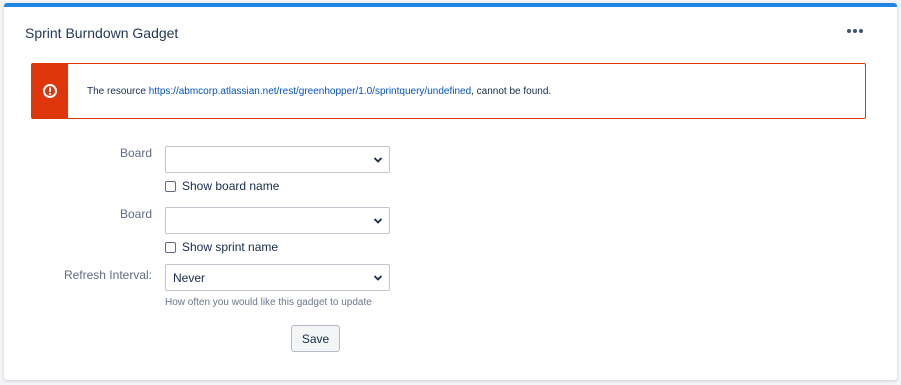 Image resolution: width=901 pixels, height=385 pixels. I want to click on show-board-name-checkbox, so click(170, 186).